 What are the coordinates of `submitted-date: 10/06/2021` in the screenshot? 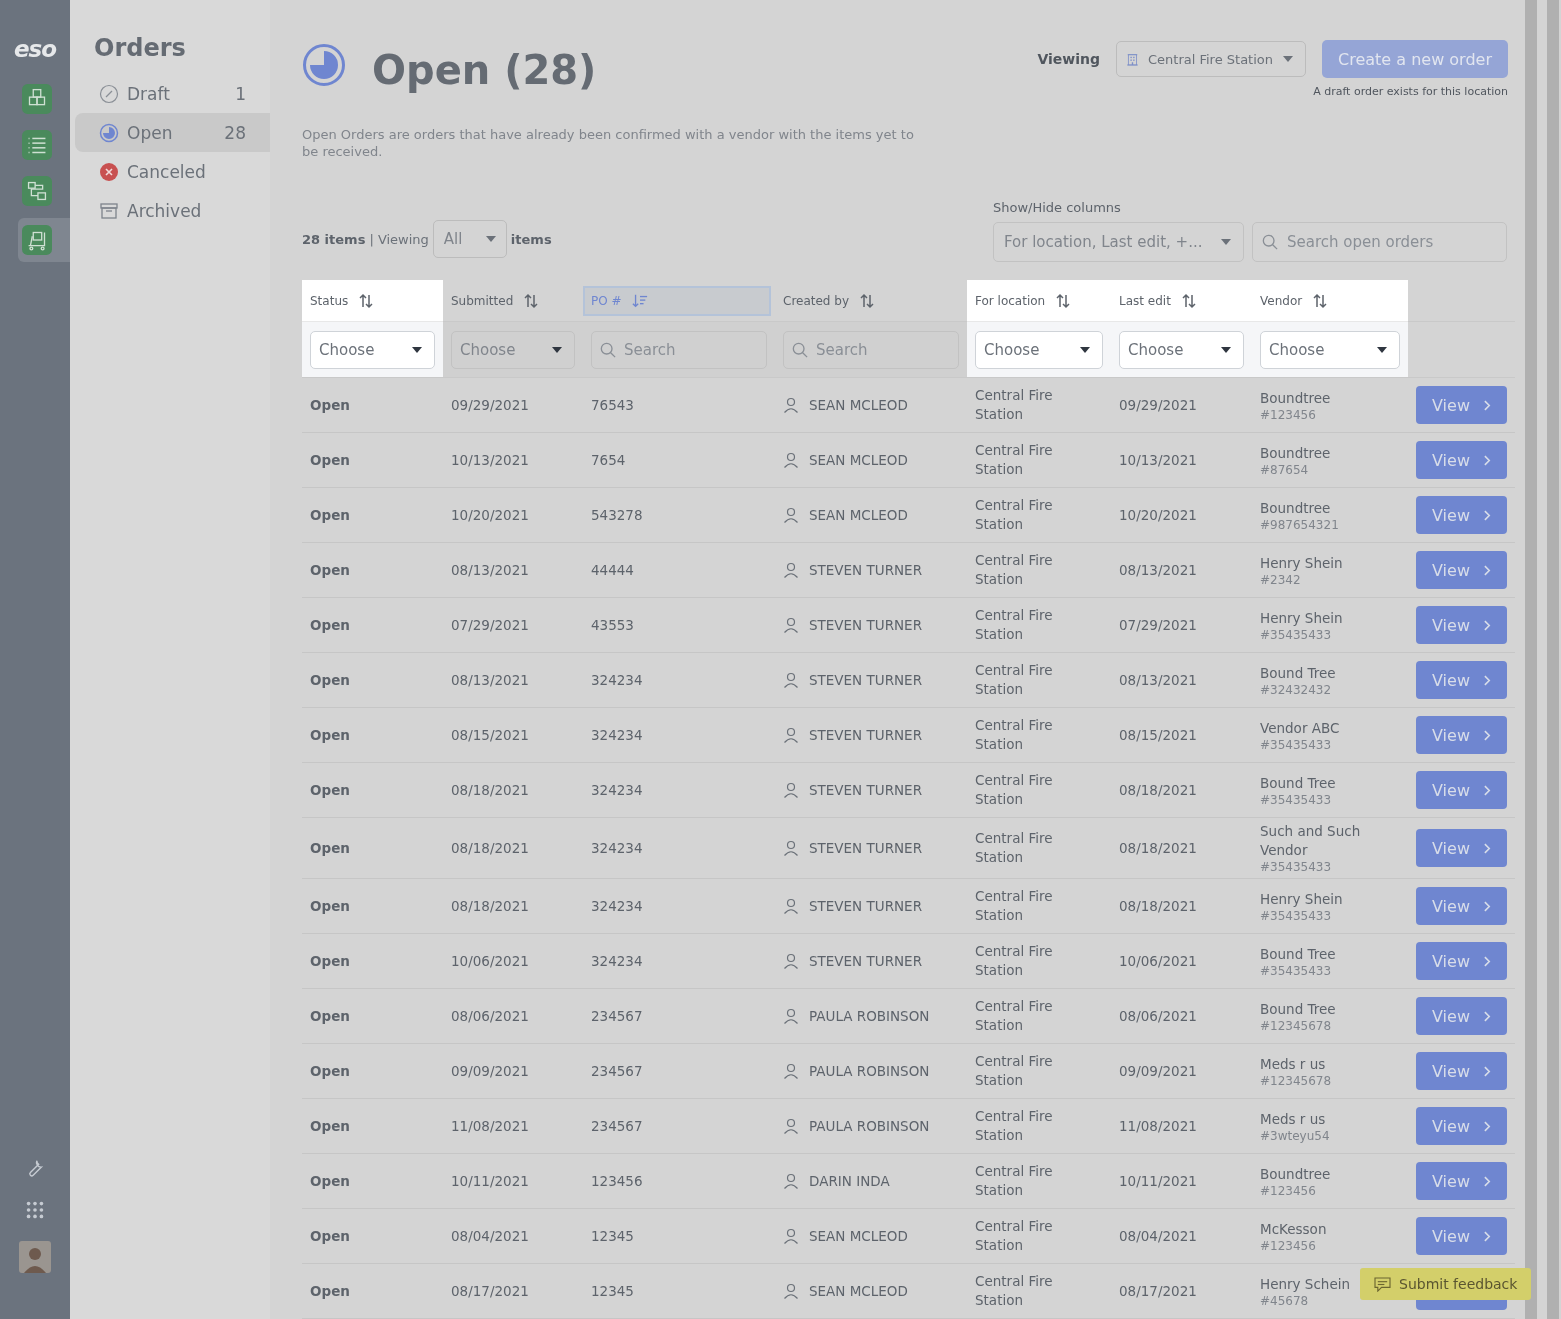 It's located at (490, 961).